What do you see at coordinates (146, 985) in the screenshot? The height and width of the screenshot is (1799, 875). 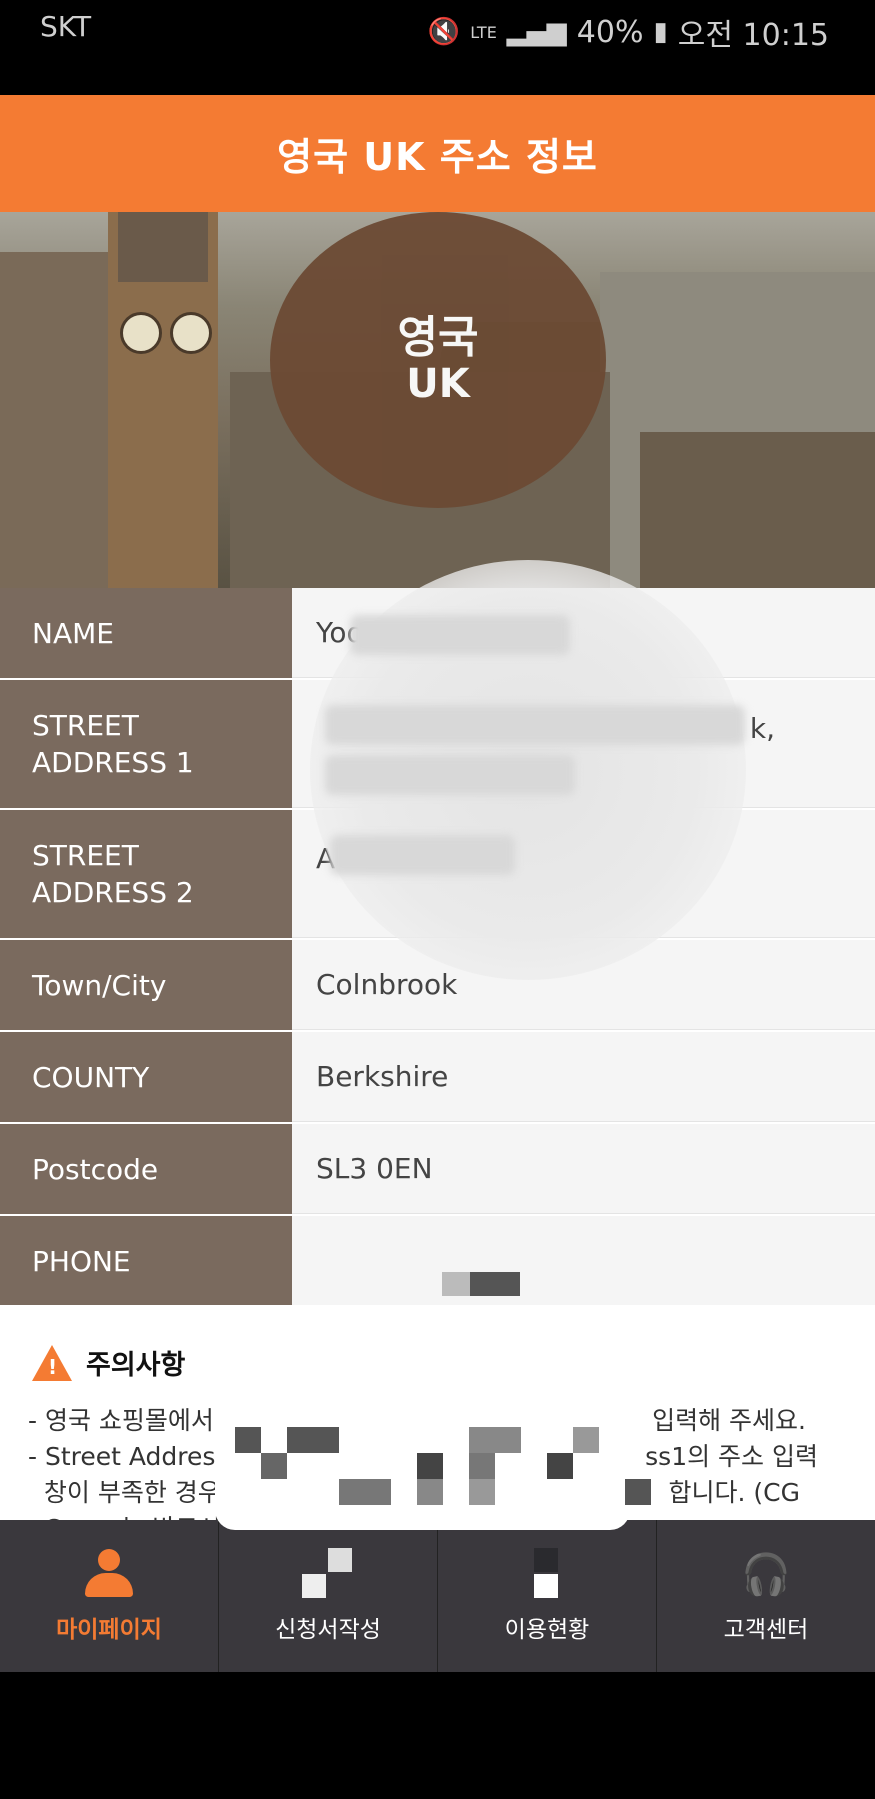 I see `field-label-town: Town/City` at bounding box center [146, 985].